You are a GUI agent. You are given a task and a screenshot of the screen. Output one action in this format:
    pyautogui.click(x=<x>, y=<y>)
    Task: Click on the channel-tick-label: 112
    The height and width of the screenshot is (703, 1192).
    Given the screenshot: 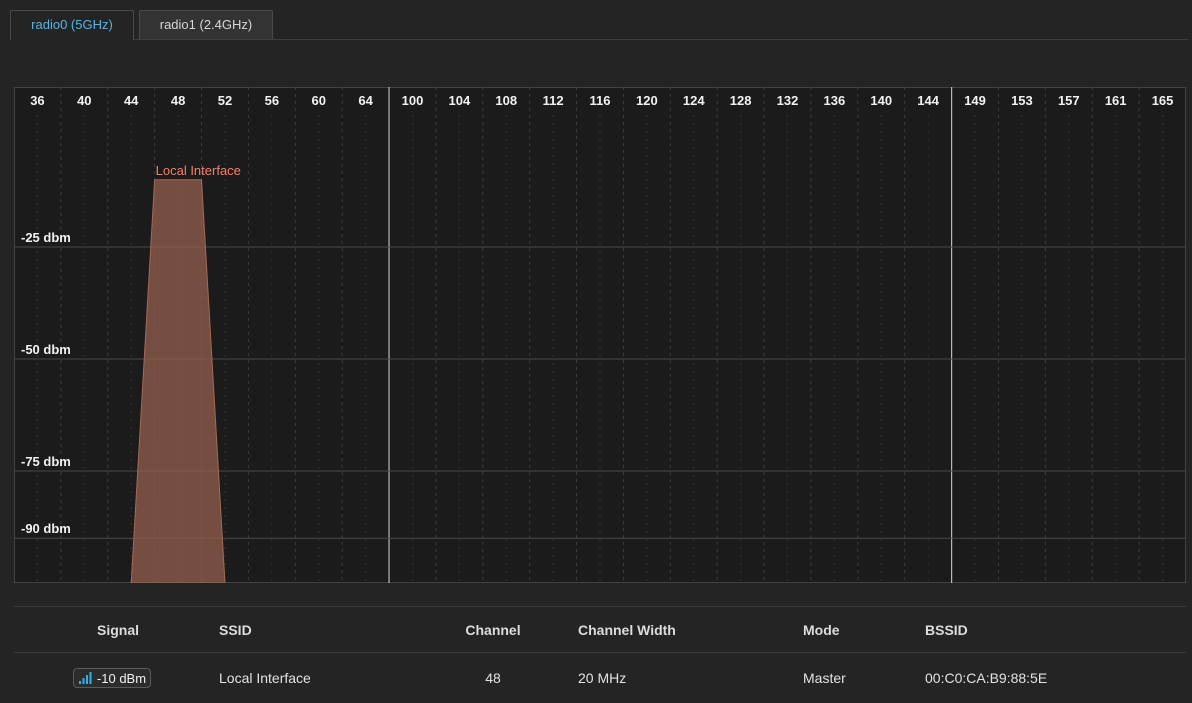 What is the action you would take?
    pyautogui.click(x=553, y=100)
    